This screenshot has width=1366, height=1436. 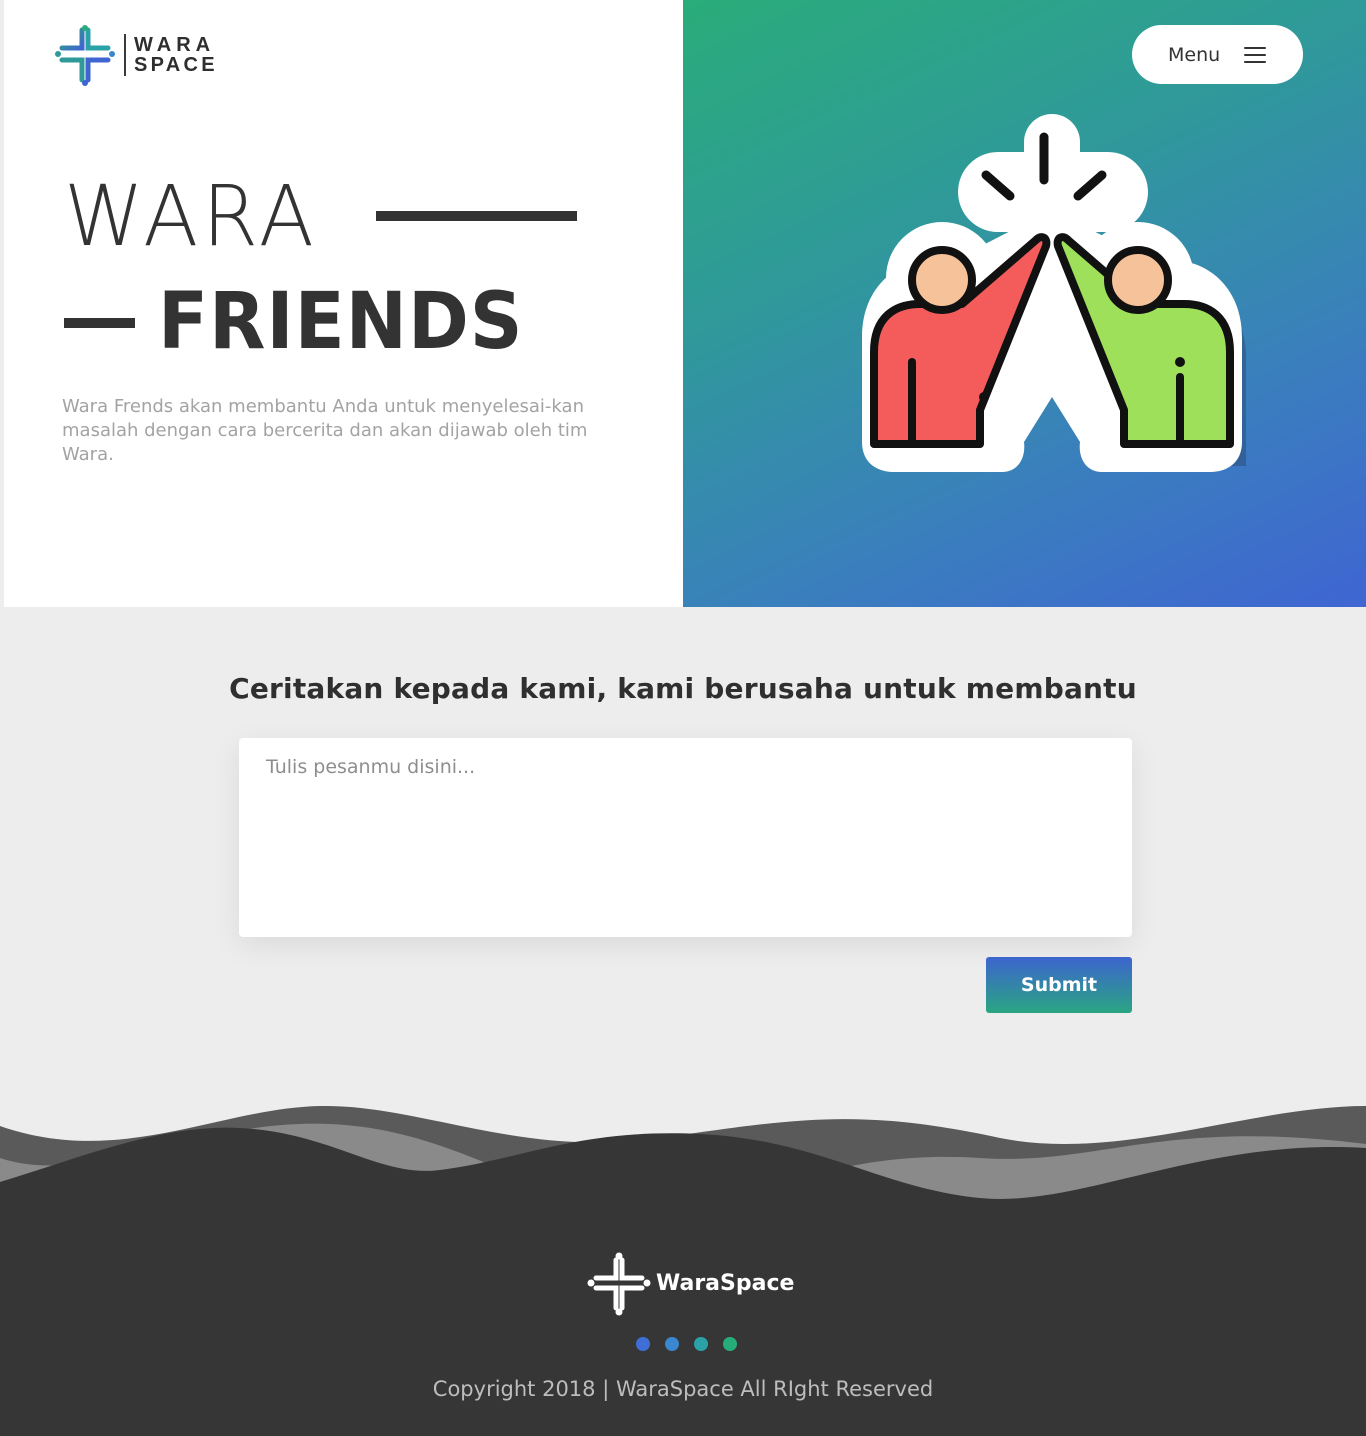 What do you see at coordinates (125, 55) in the screenshot?
I see `logo-divider` at bounding box center [125, 55].